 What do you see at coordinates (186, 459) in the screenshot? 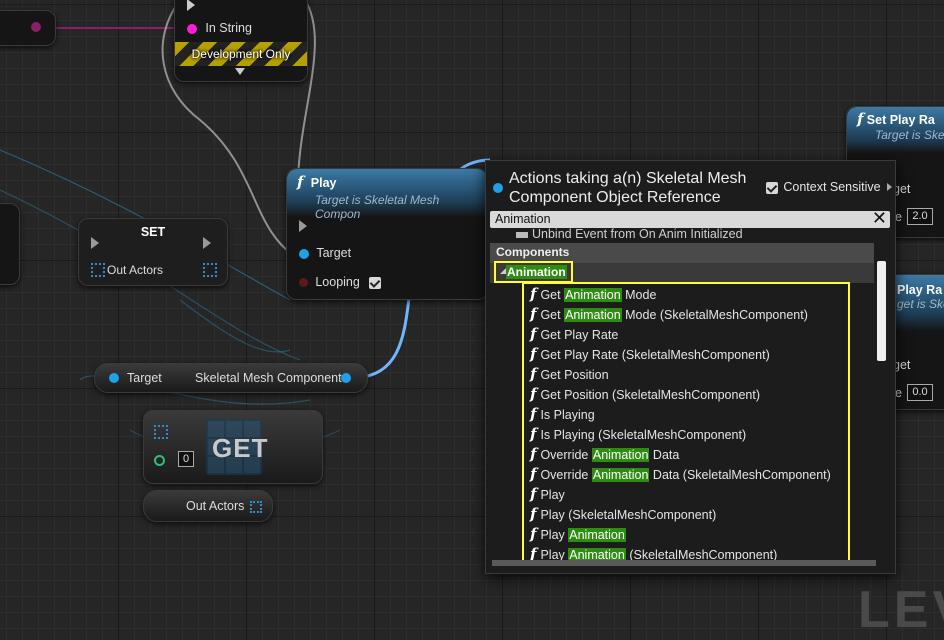
I see `index-input: 0` at bounding box center [186, 459].